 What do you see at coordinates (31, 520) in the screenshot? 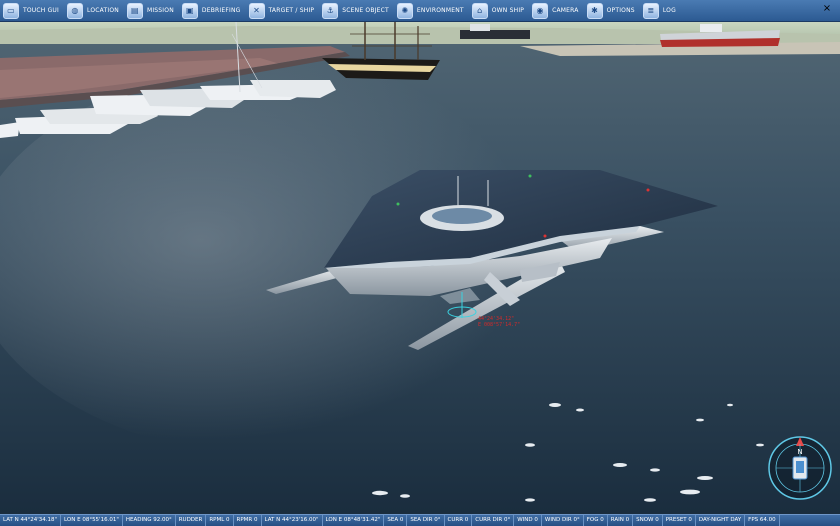
I see `status-field: LAT N 44°24'34.18"` at bounding box center [31, 520].